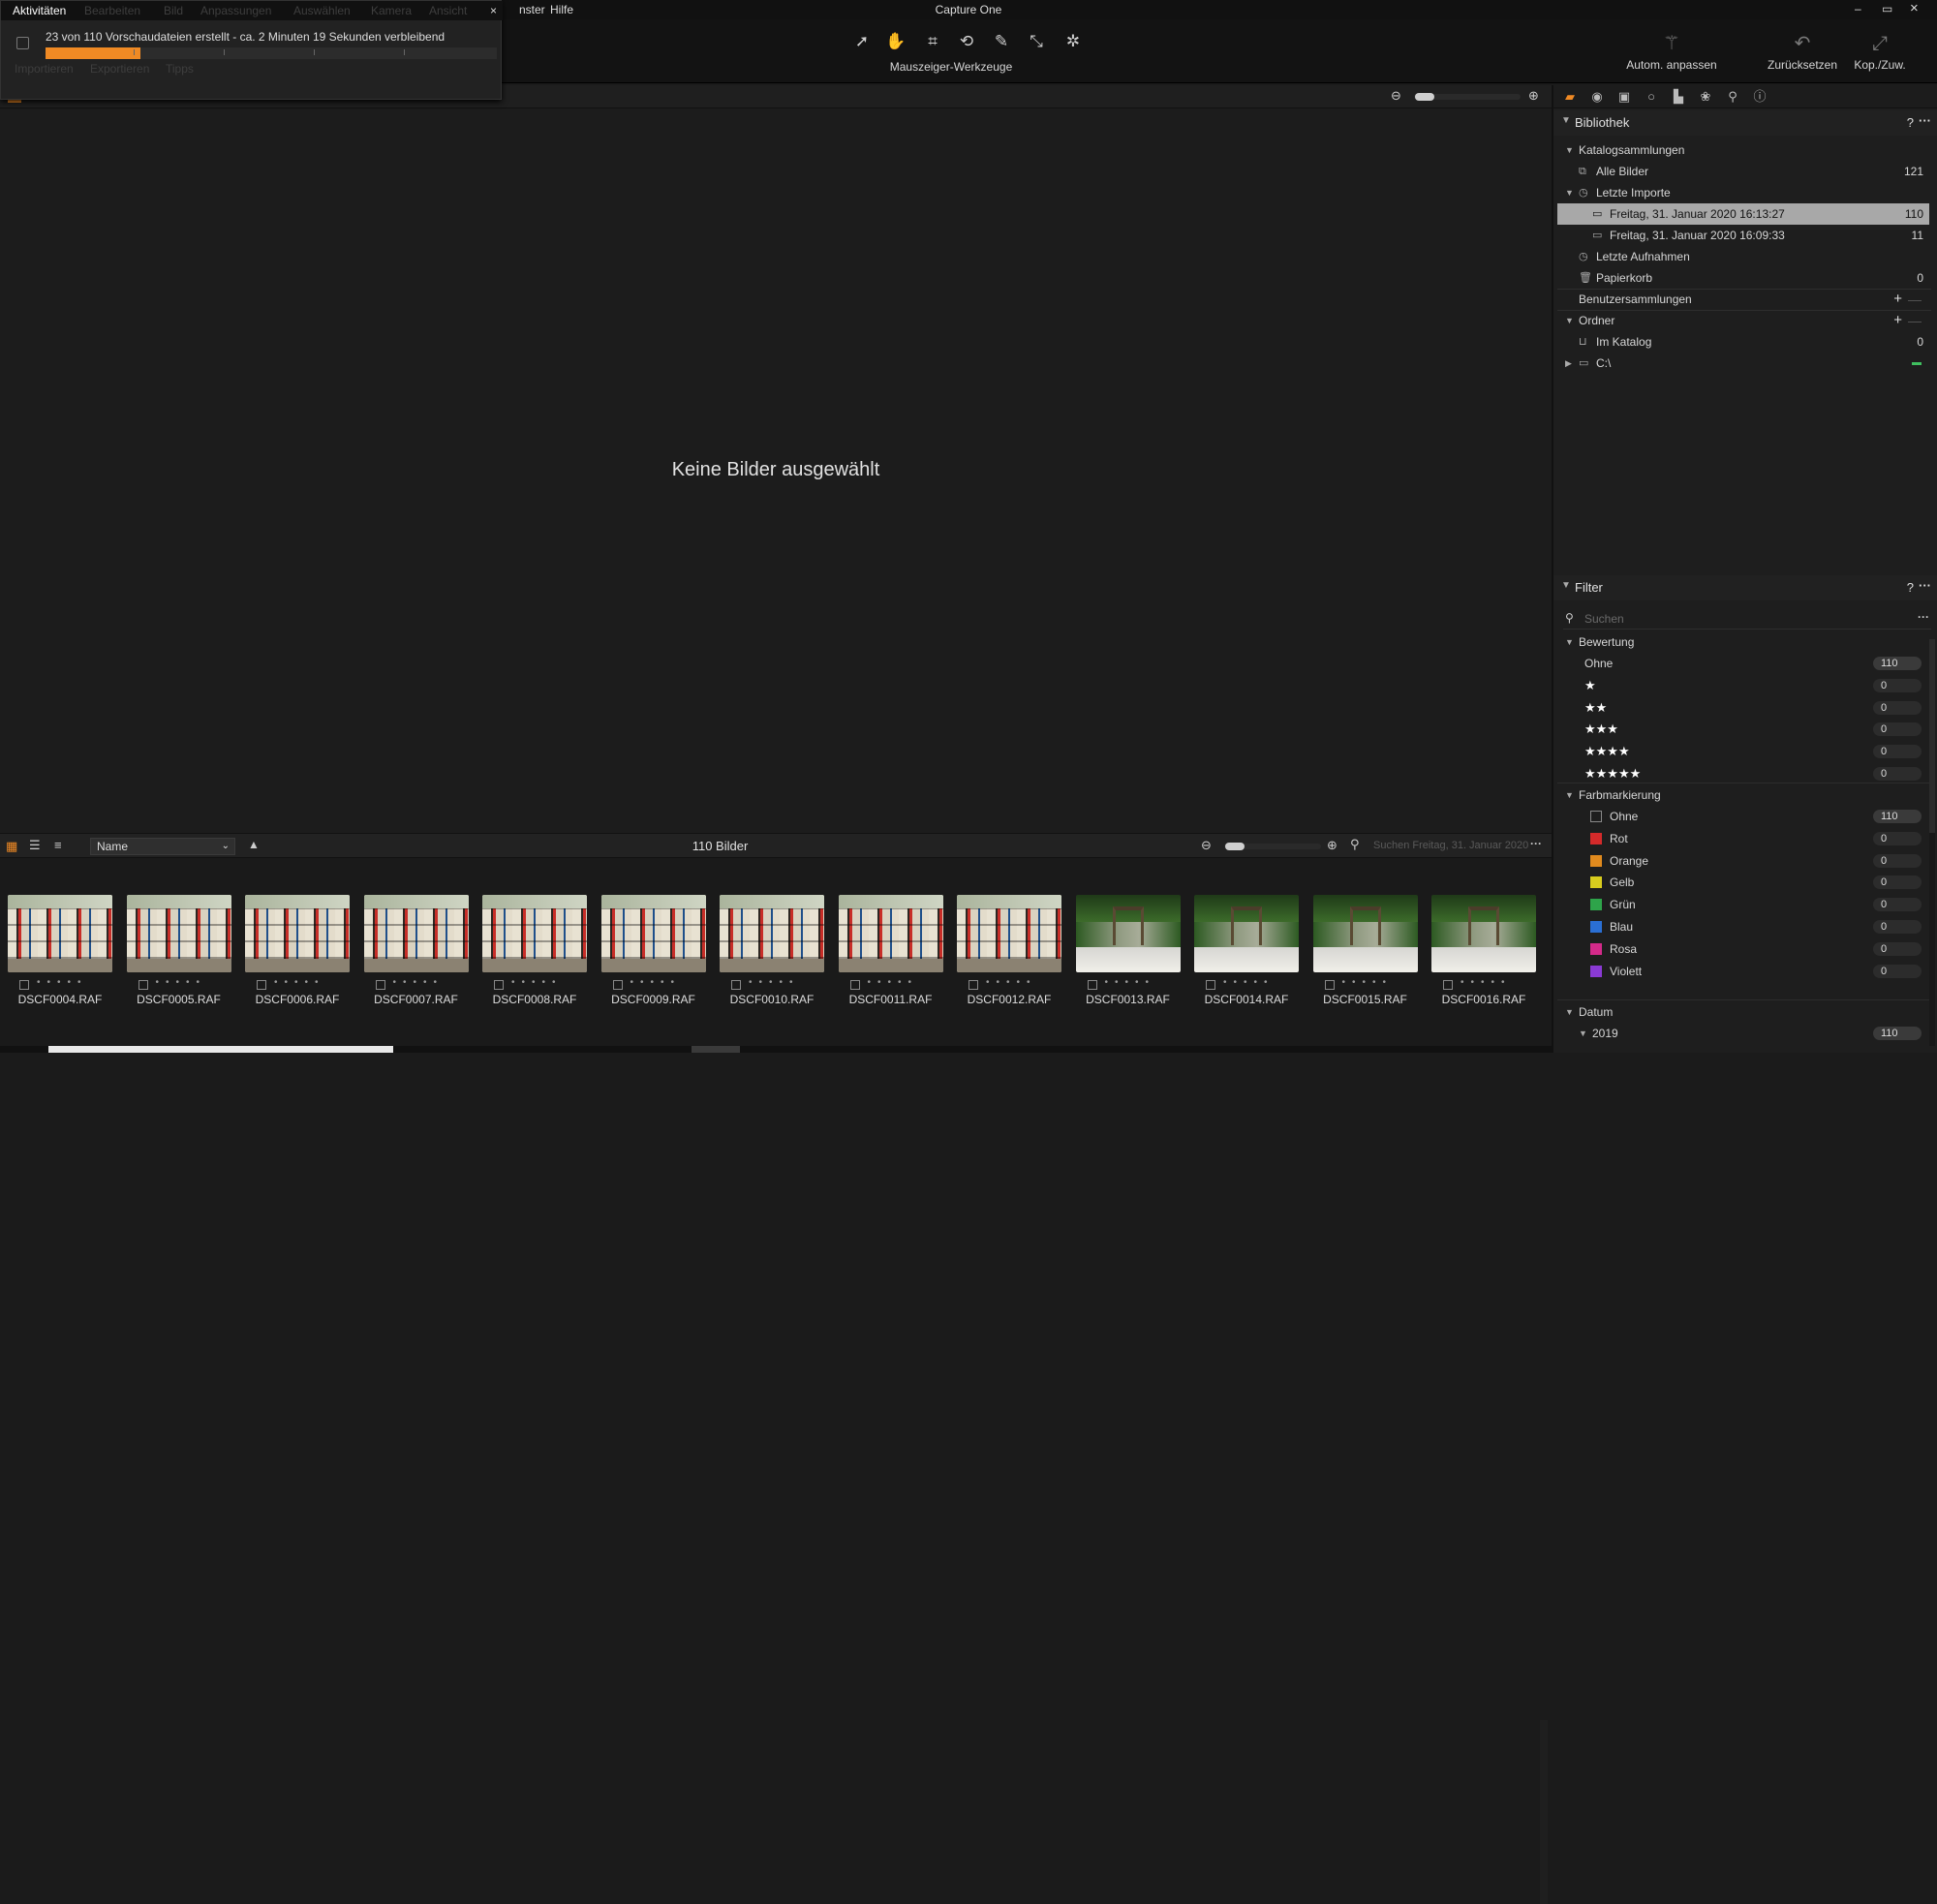 Image resolution: width=1937 pixels, height=1904 pixels. I want to click on thumbnail: ••••• DSCF0004.RAF, so click(60, 950).